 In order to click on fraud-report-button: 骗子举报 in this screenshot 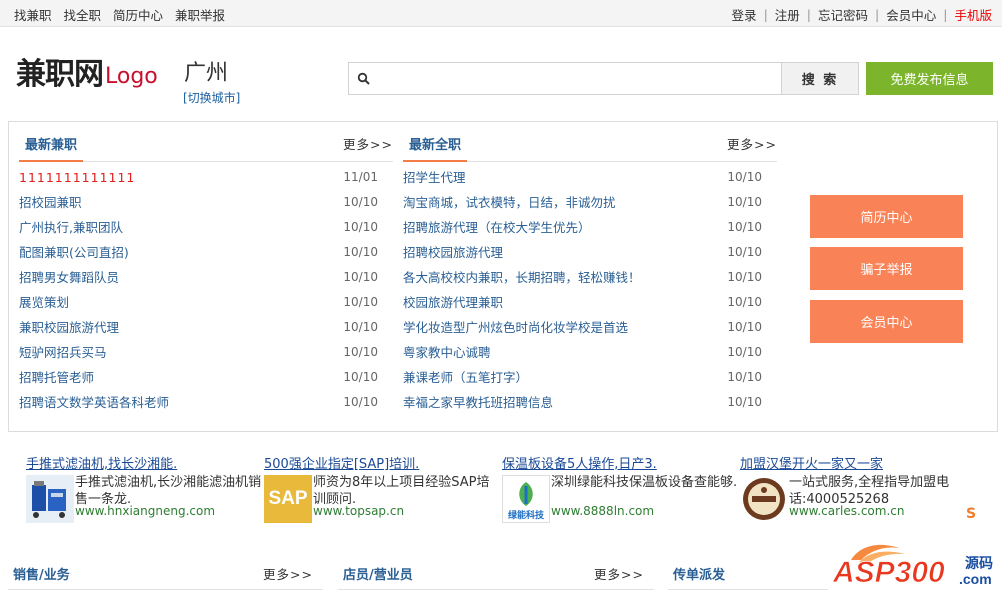, I will do `click(886, 268)`.